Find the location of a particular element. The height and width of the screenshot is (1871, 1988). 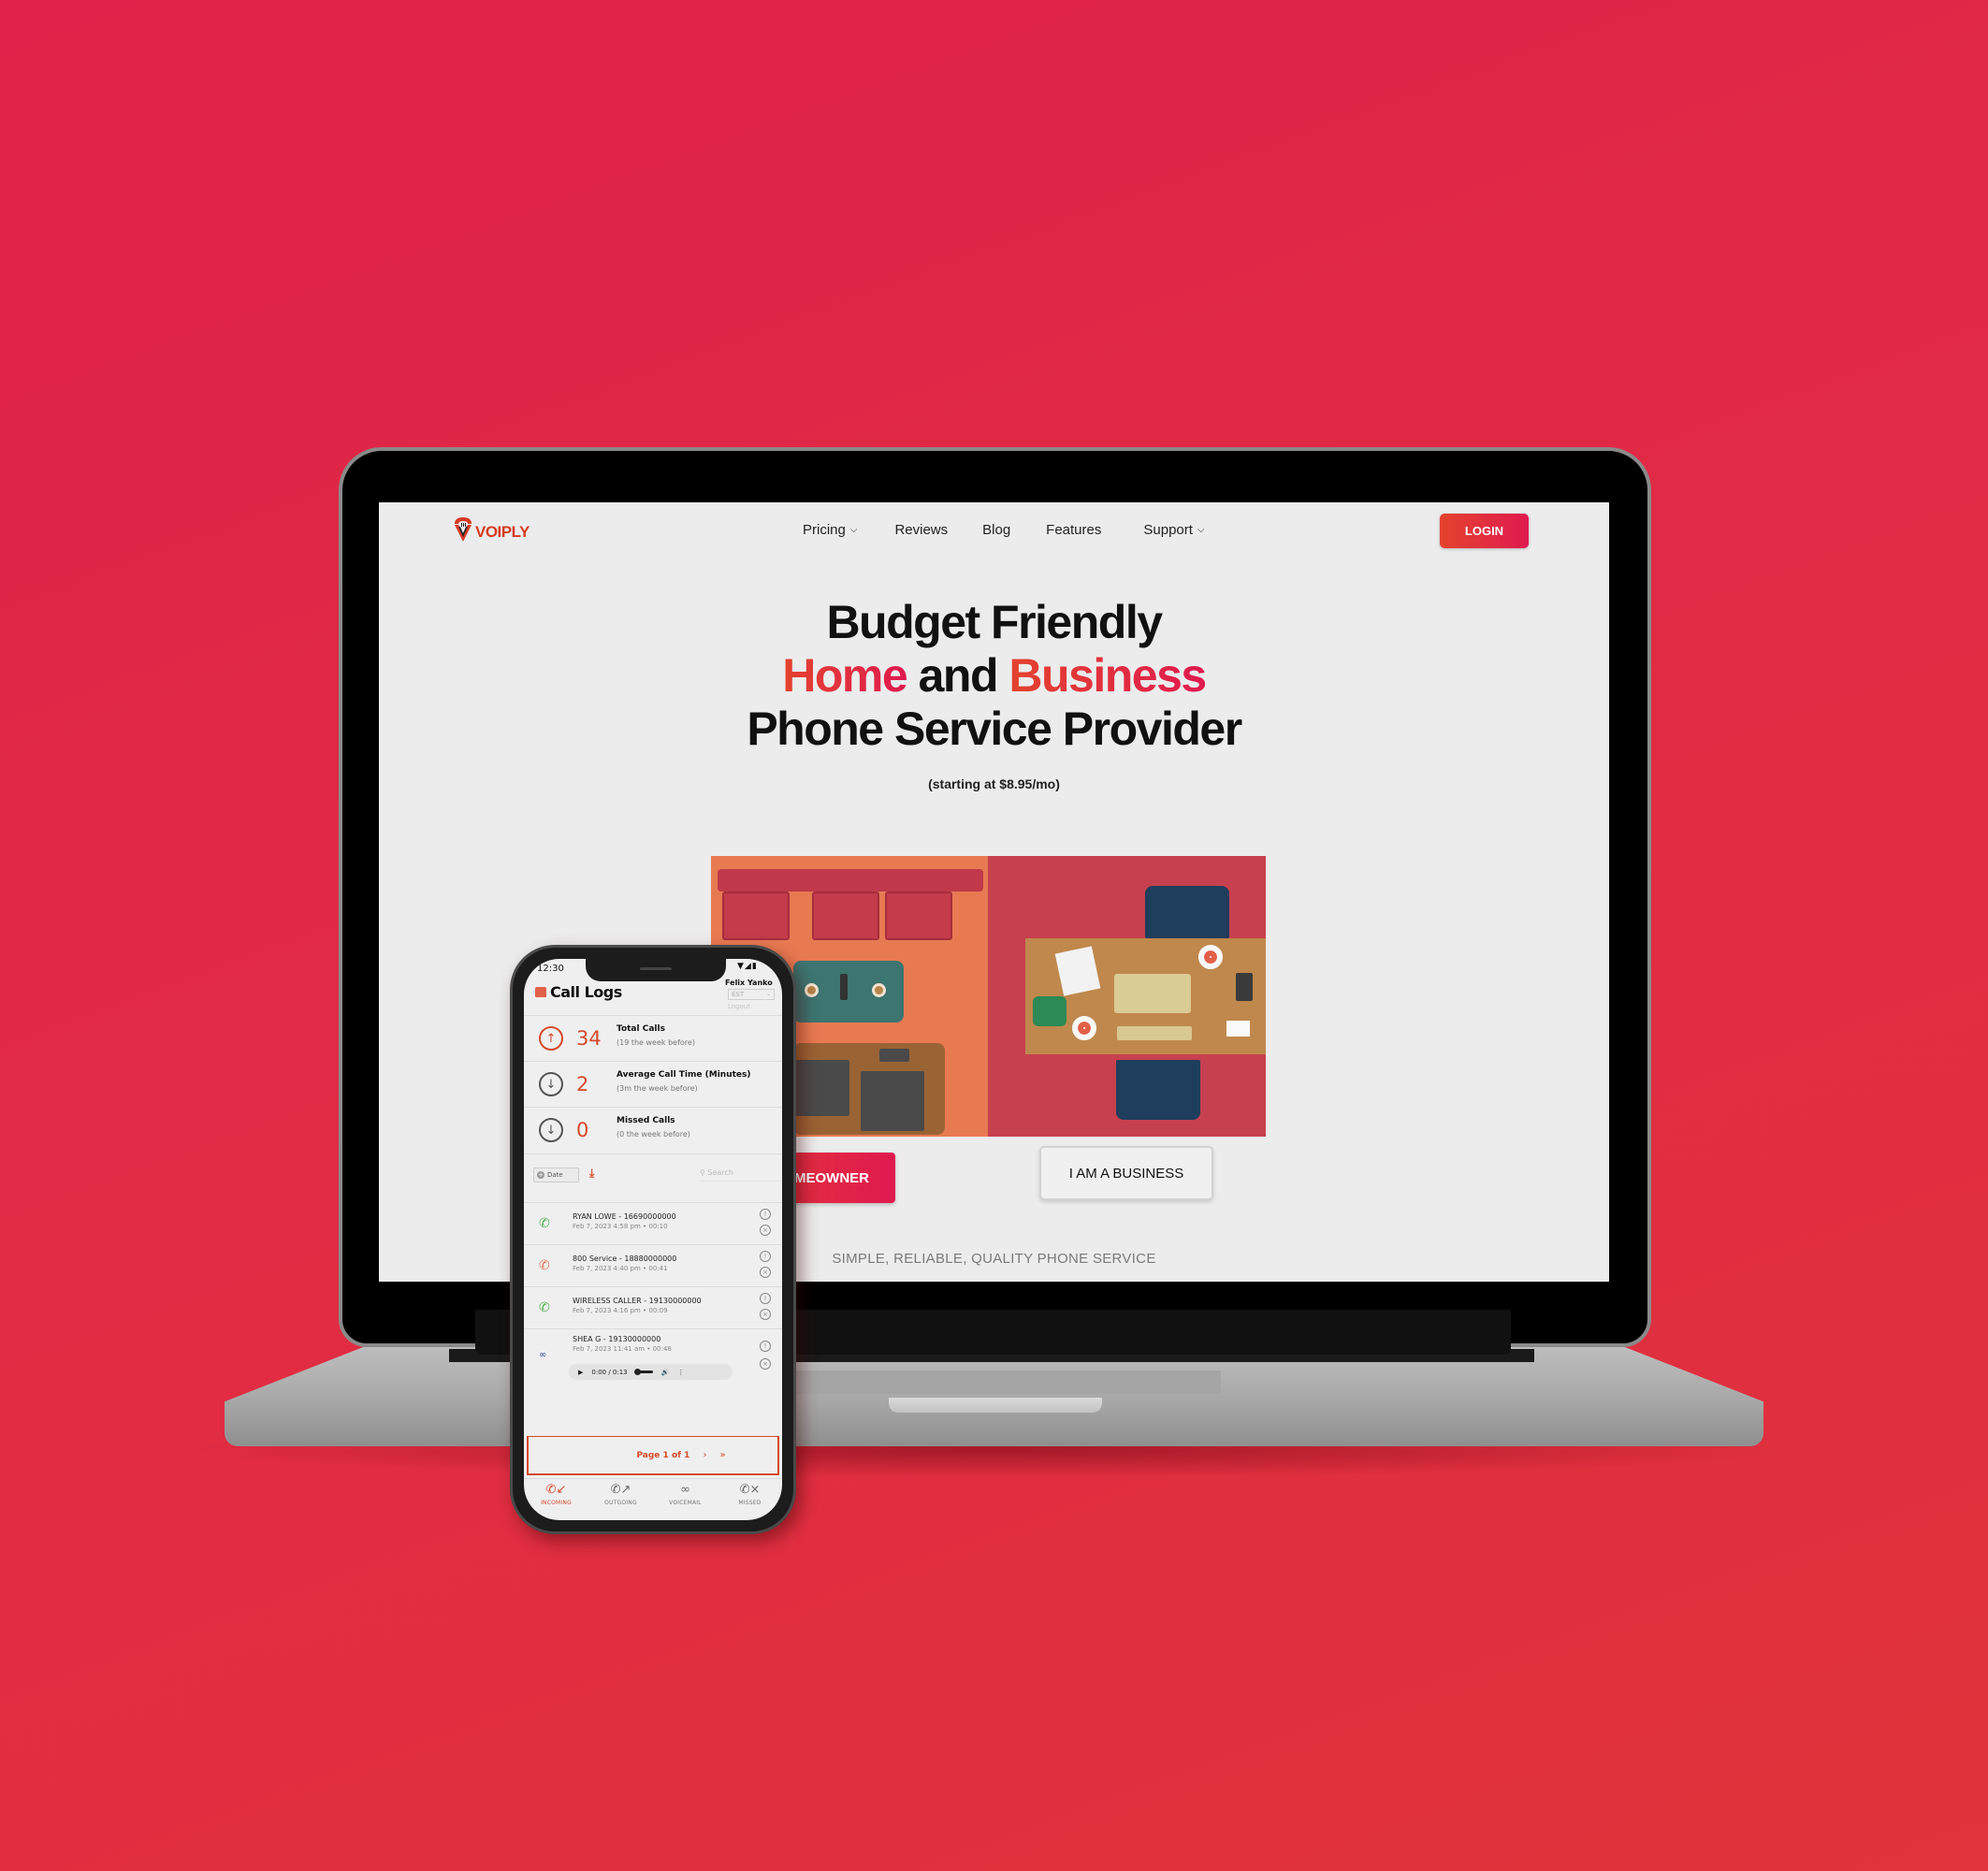

nav-item-features: Features is located at coordinates (1073, 530).